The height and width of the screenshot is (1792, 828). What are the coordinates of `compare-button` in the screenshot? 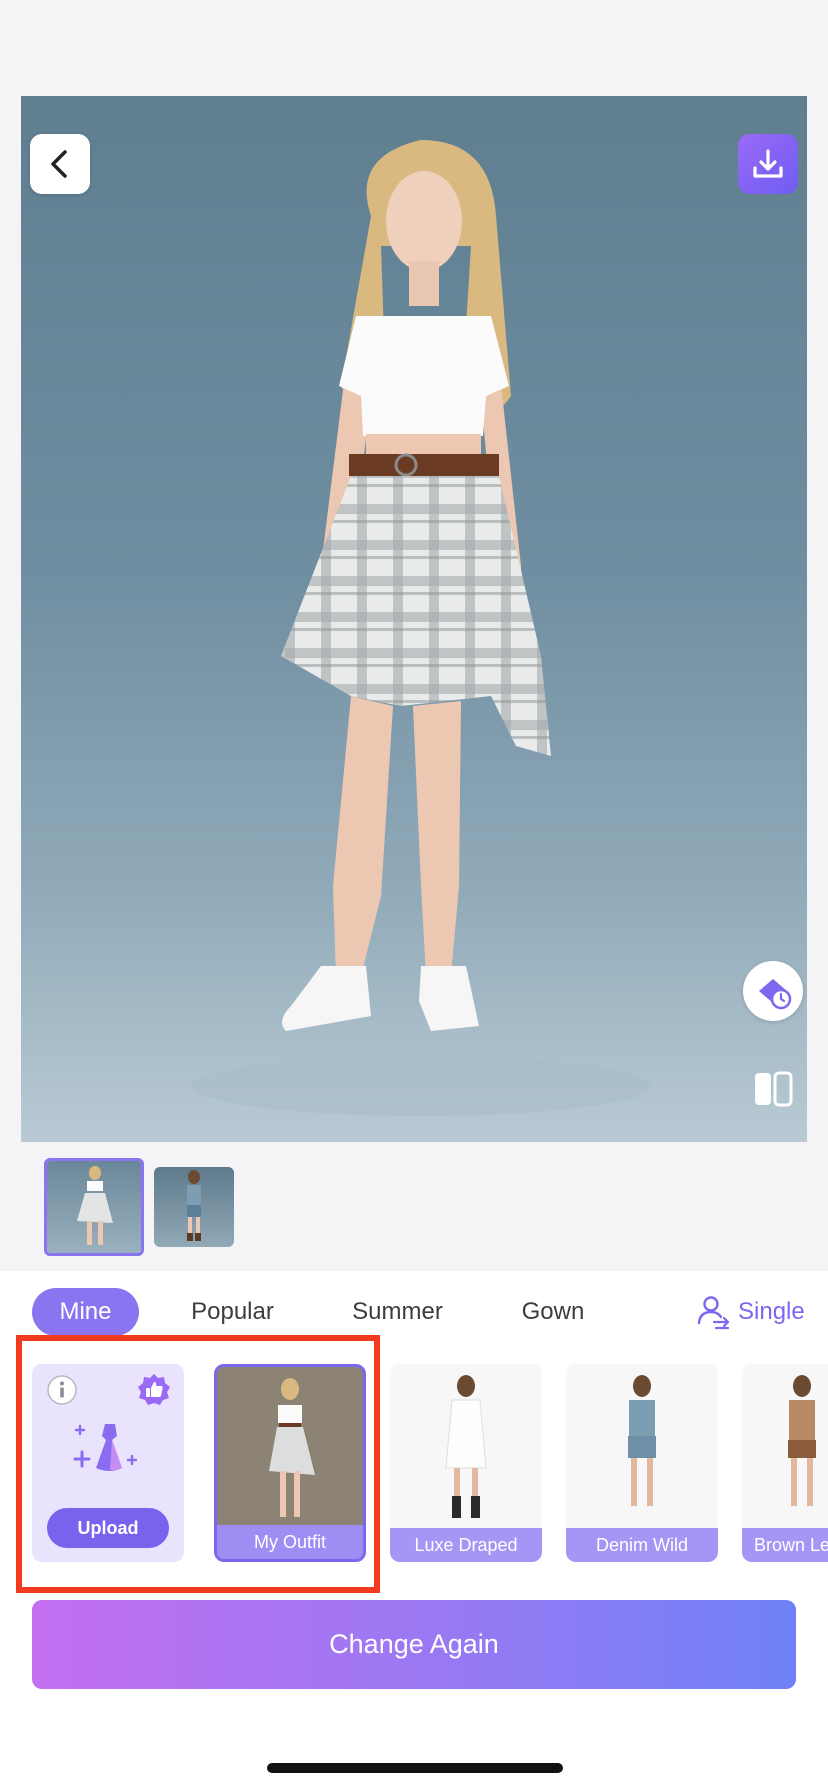 It's located at (773, 1089).